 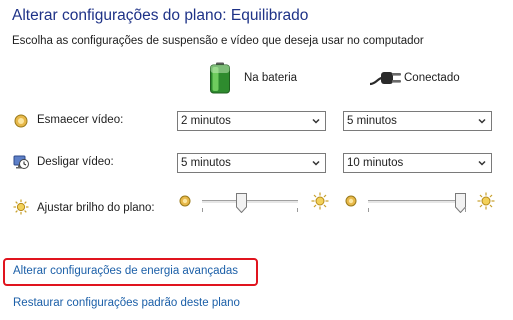 What do you see at coordinates (21, 162) in the screenshot?
I see `monitor-clock-icon` at bounding box center [21, 162].